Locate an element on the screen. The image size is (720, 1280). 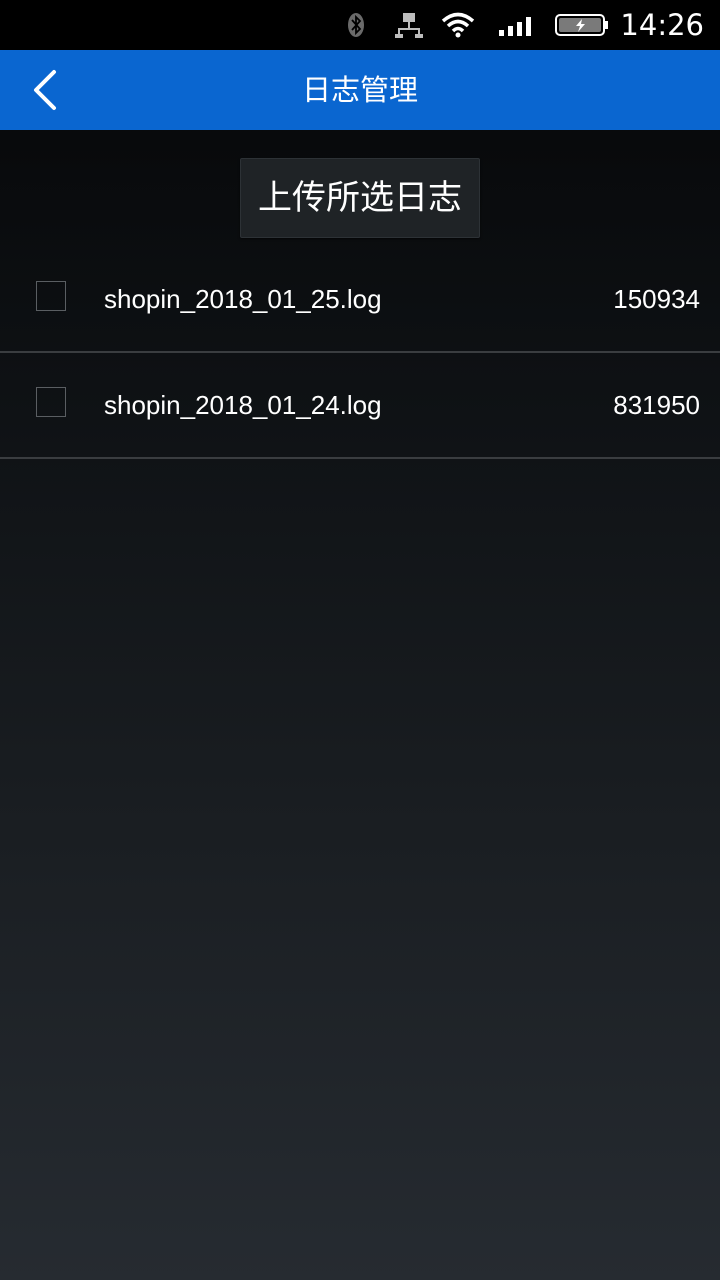
list-item: shopin_2018_01_24.log 831950 is located at coordinates (360, 406).